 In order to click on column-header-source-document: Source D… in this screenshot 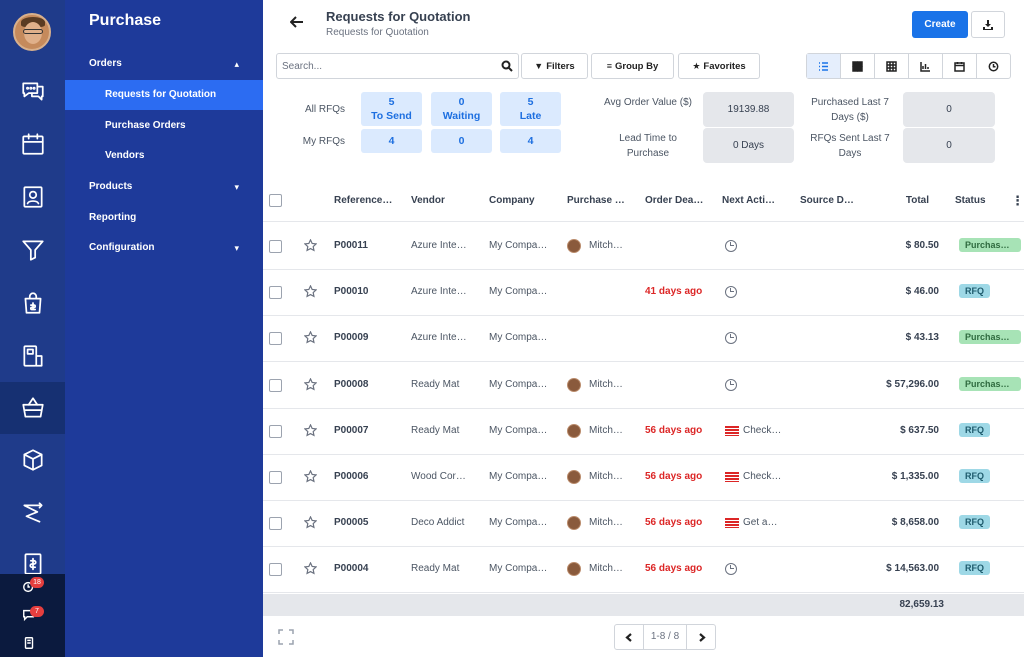, I will do `click(833, 200)`.